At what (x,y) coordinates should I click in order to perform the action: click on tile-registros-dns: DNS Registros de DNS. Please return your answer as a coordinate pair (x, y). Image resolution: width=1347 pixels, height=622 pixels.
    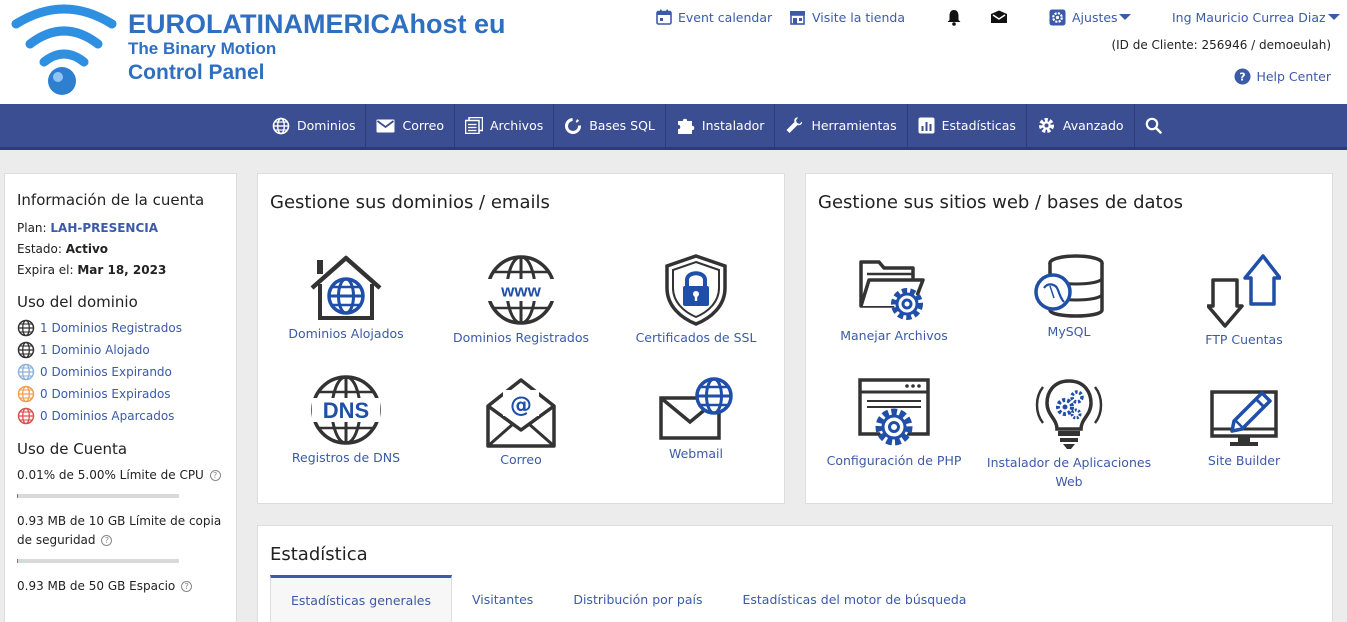
    Looking at the image, I should click on (346, 420).